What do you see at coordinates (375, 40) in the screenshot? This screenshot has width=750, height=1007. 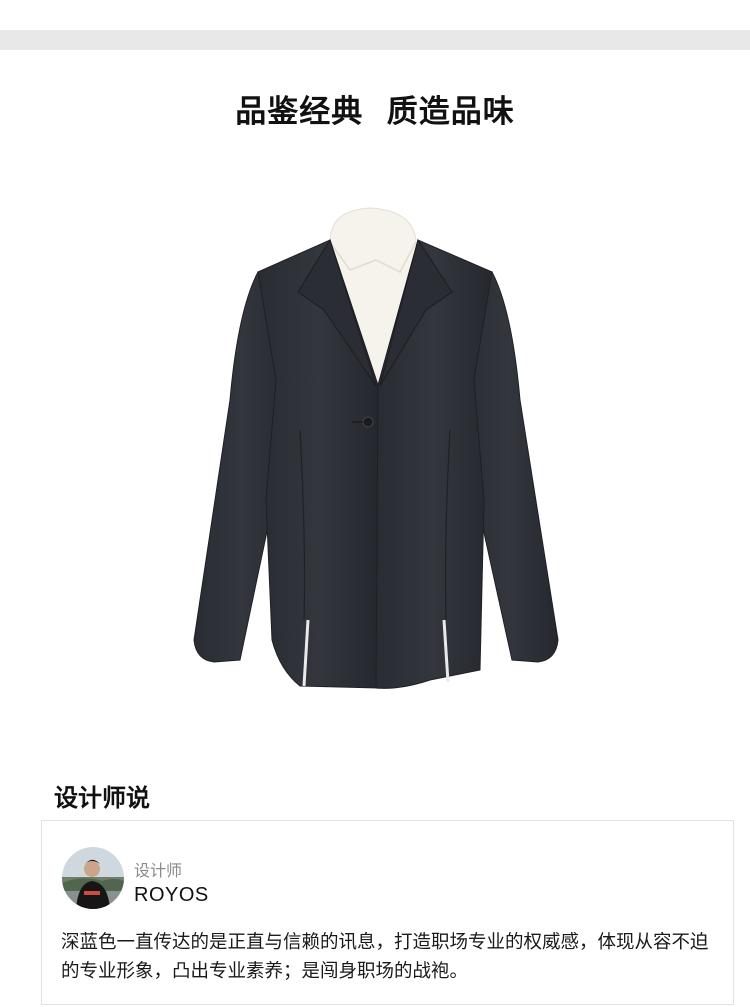 I see `top-divider-bar` at bounding box center [375, 40].